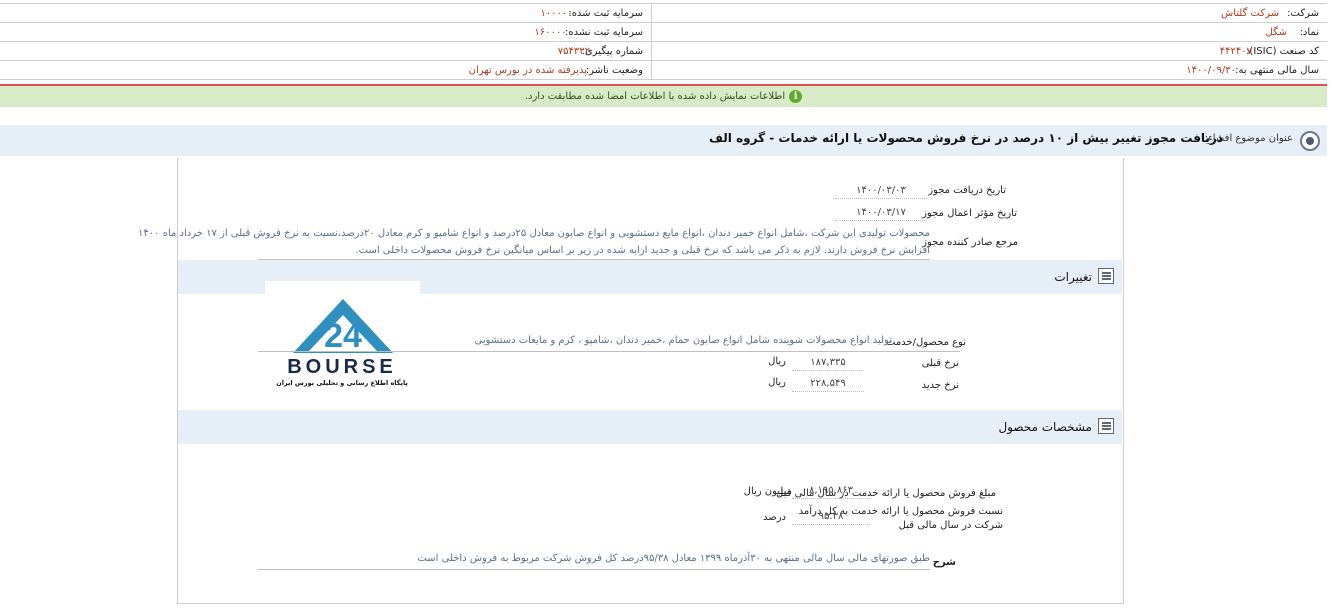 The image size is (1332, 616). What do you see at coordinates (950, 525) in the screenshot?
I see `ratio-label-line-2: شرکت در سال مالی قبل` at bounding box center [950, 525].